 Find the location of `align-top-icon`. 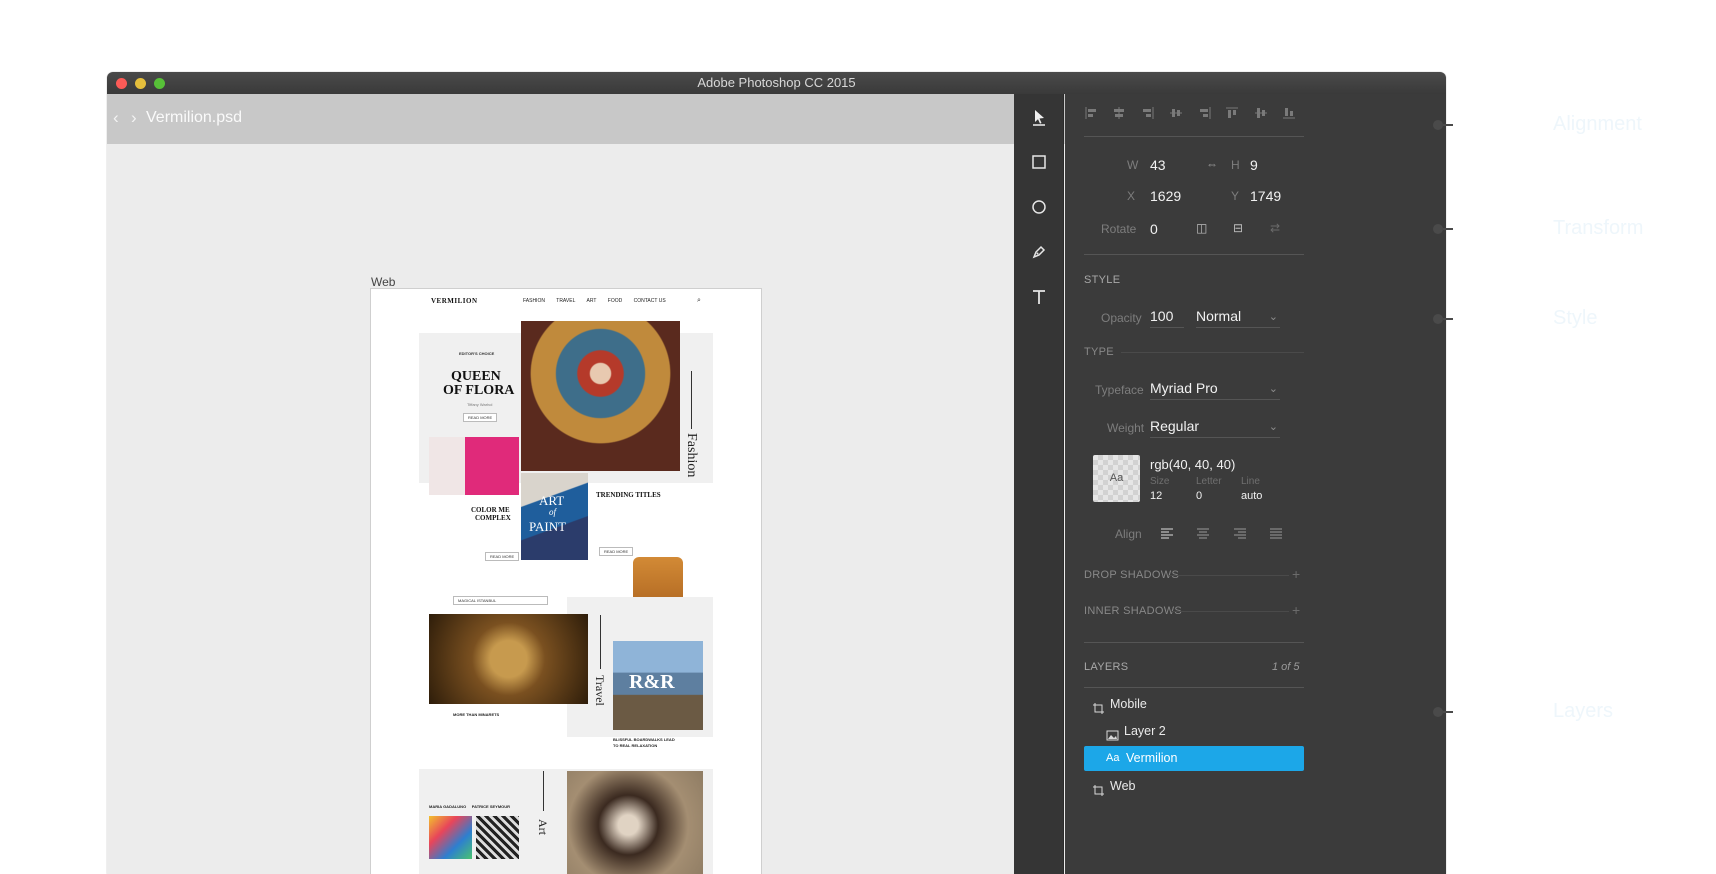

align-top-icon is located at coordinates (1232, 113).